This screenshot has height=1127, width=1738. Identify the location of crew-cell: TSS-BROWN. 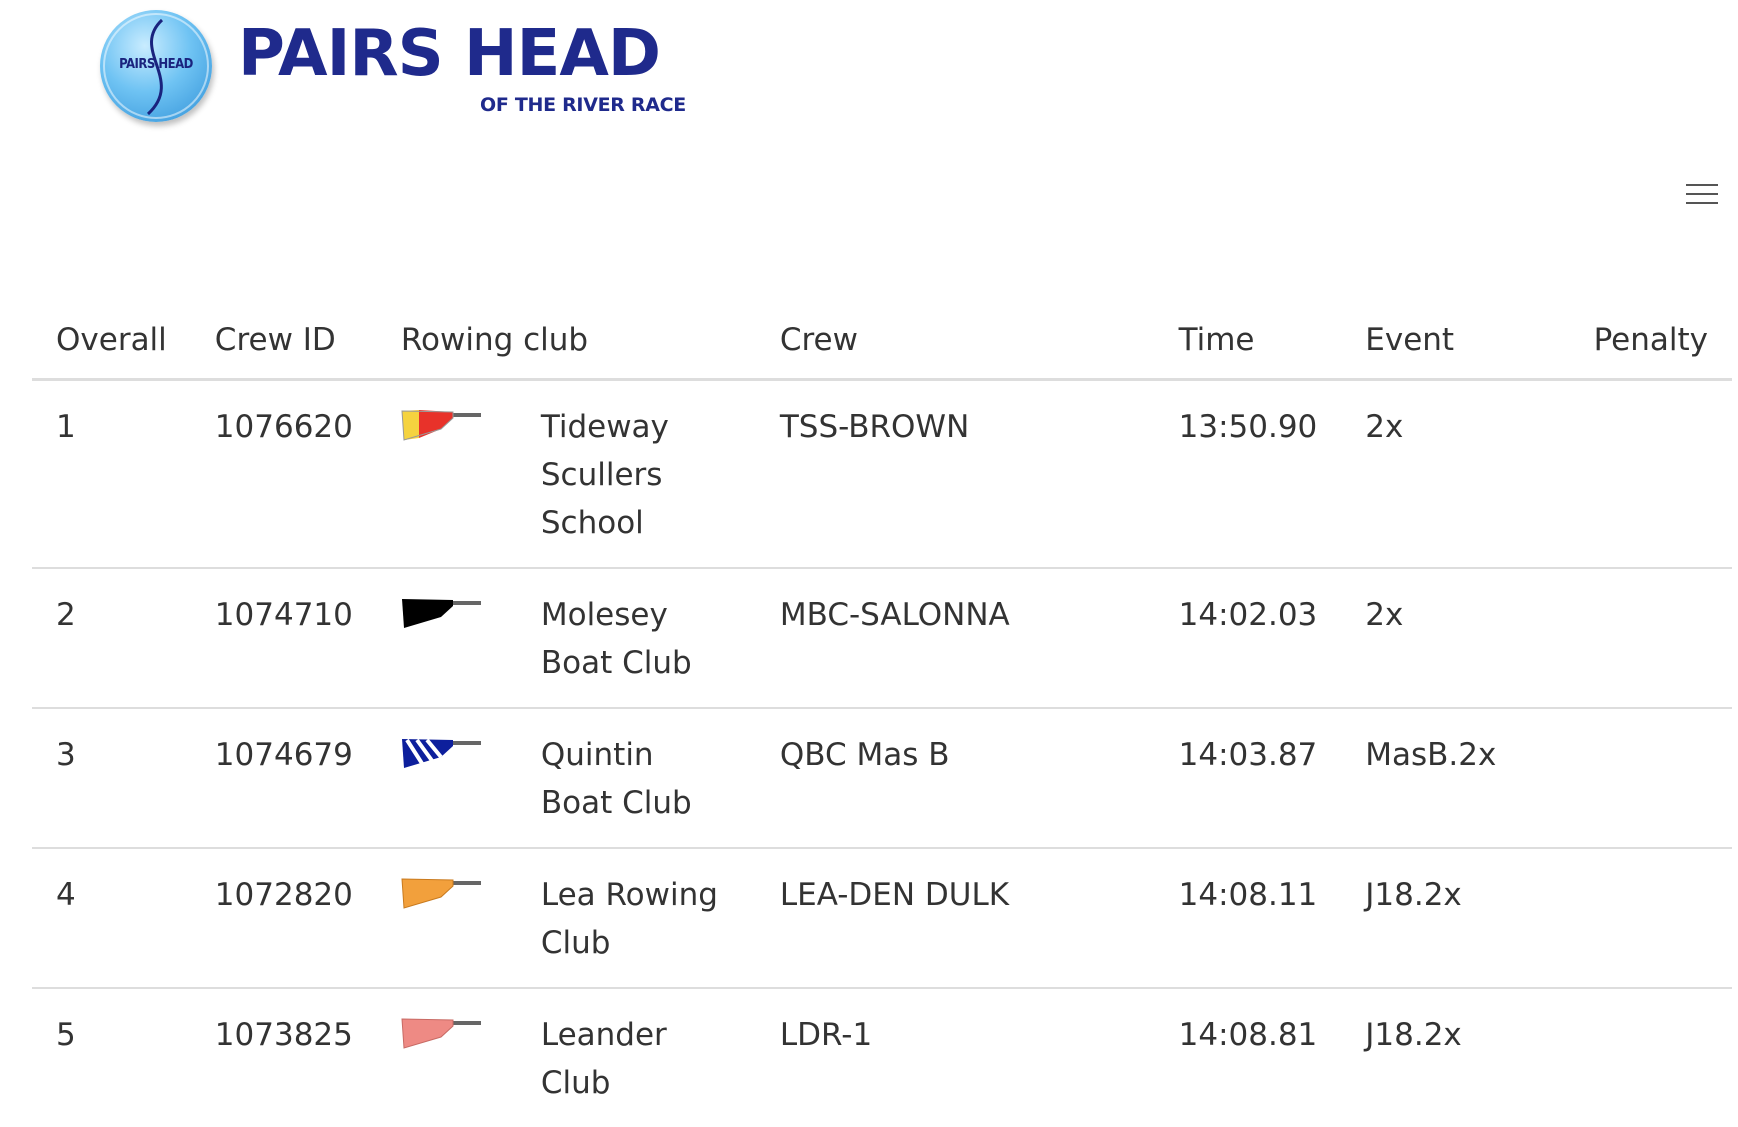
(955, 474).